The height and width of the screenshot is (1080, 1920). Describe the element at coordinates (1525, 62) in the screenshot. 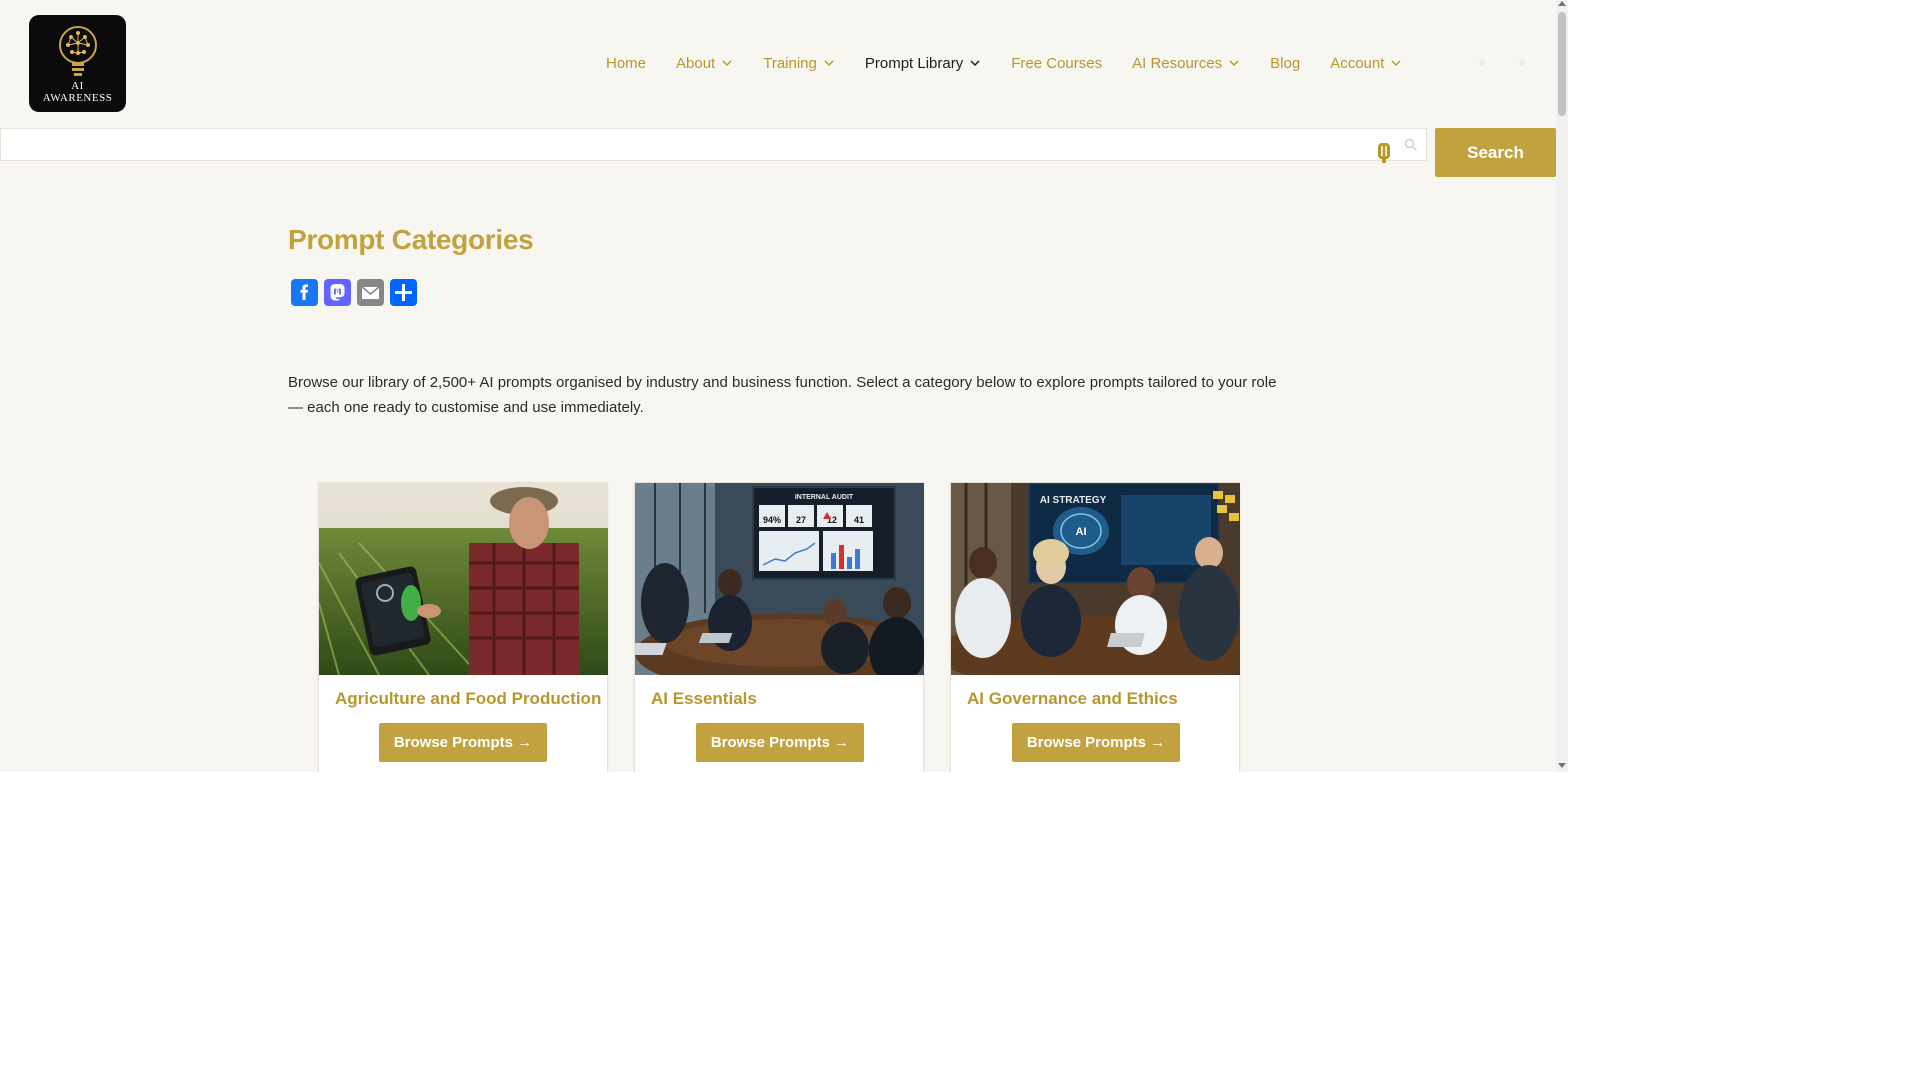

I see `cart-icon: ●` at that location.